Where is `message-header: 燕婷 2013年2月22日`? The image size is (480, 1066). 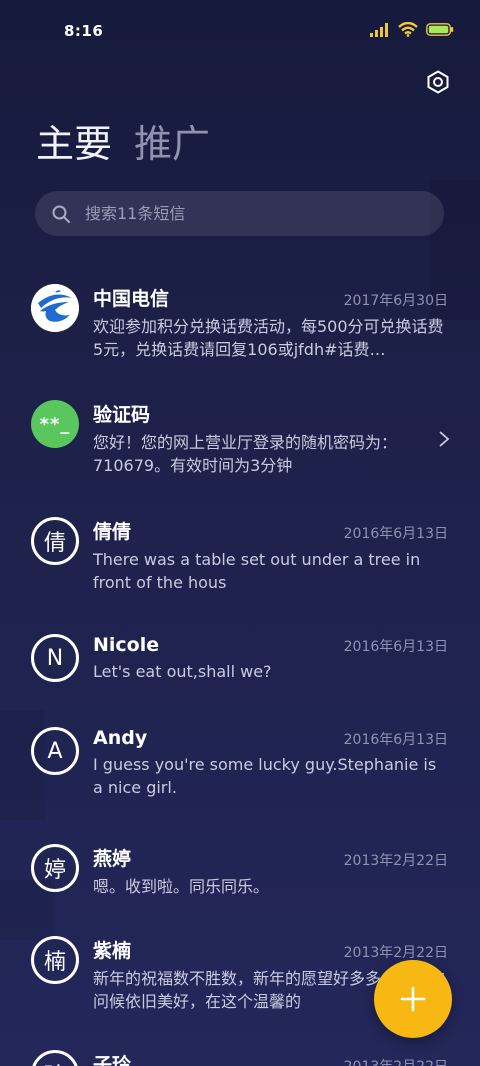
message-header: 燕婷 2013年2月22日 is located at coordinates (270, 857).